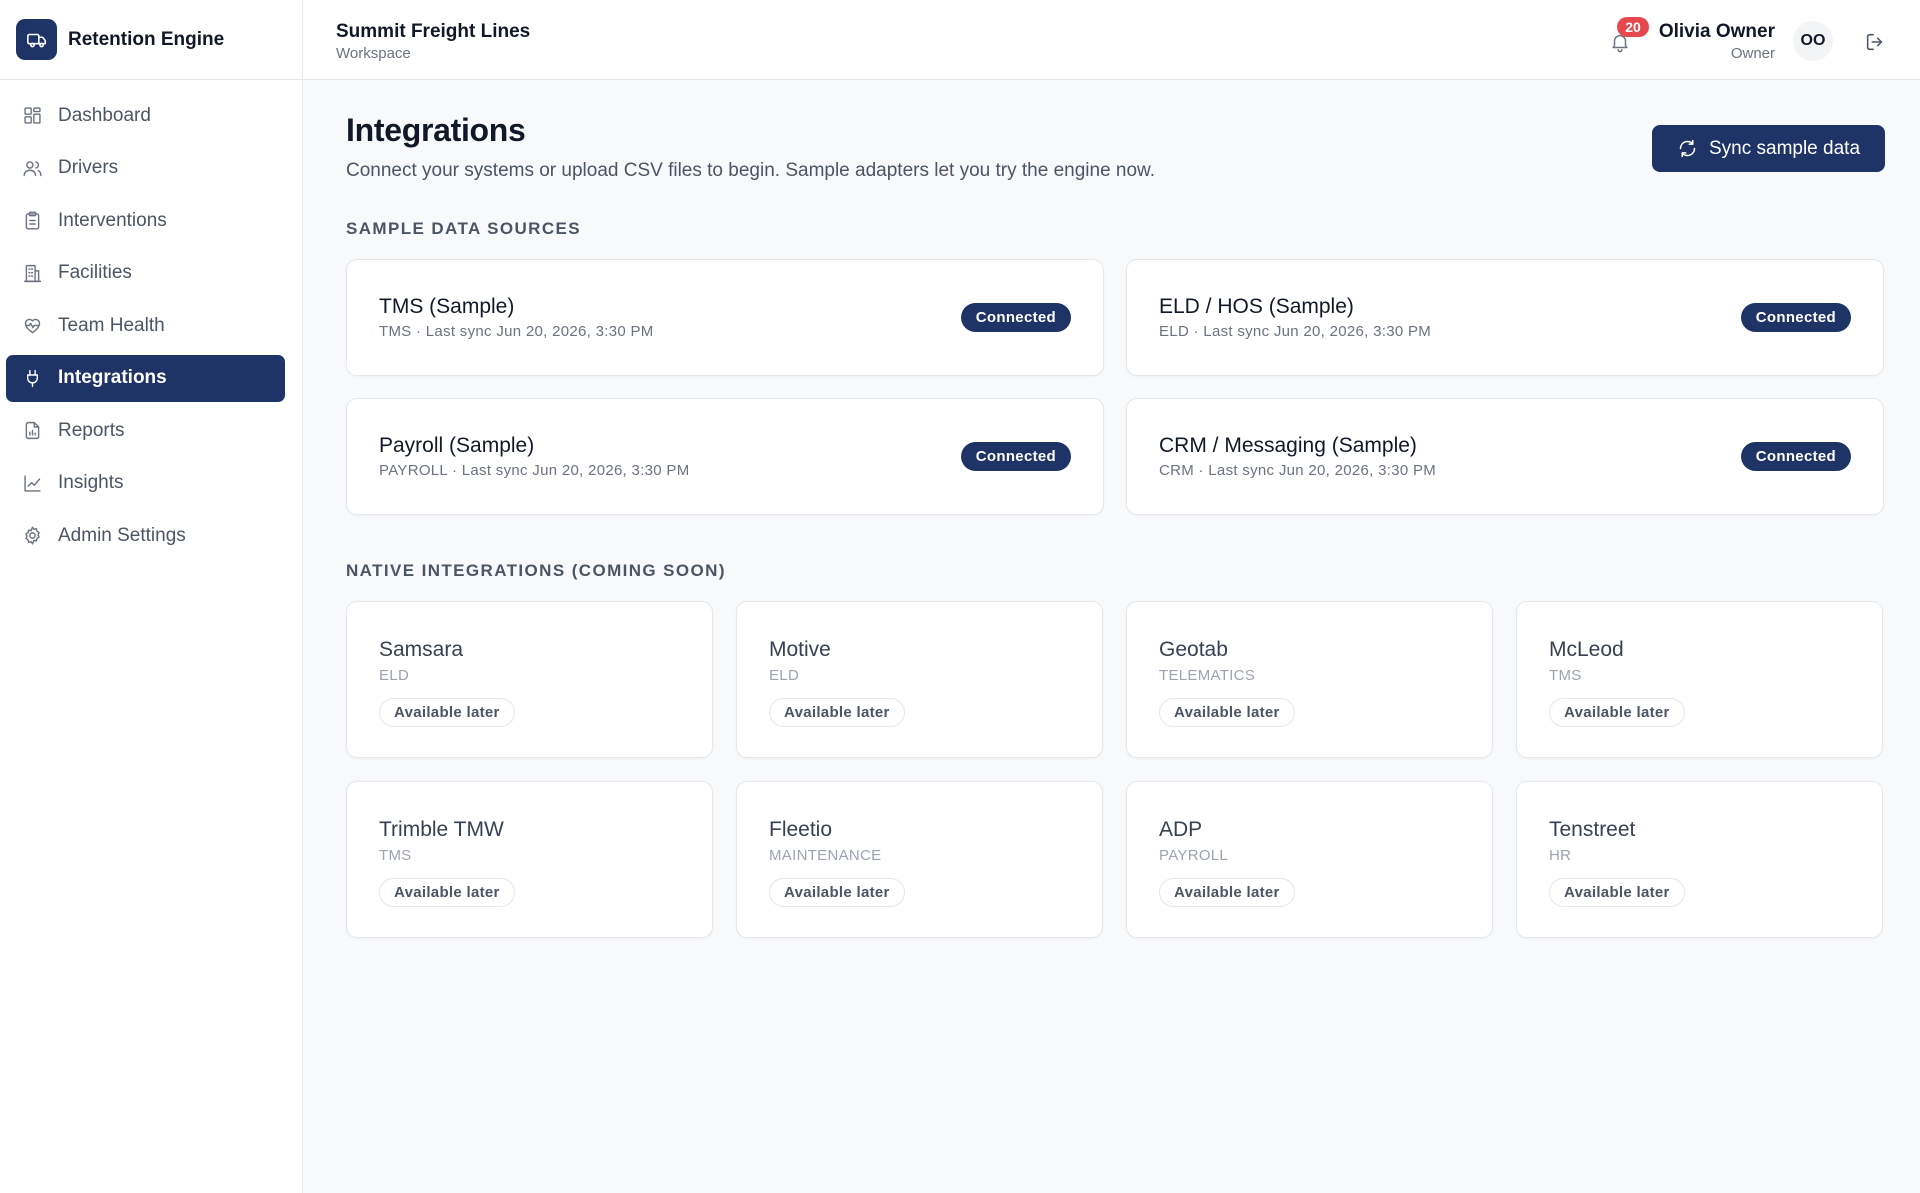  Describe the element at coordinates (145, 483) in the screenshot. I see `sidebar-item-insights: Insights` at that location.